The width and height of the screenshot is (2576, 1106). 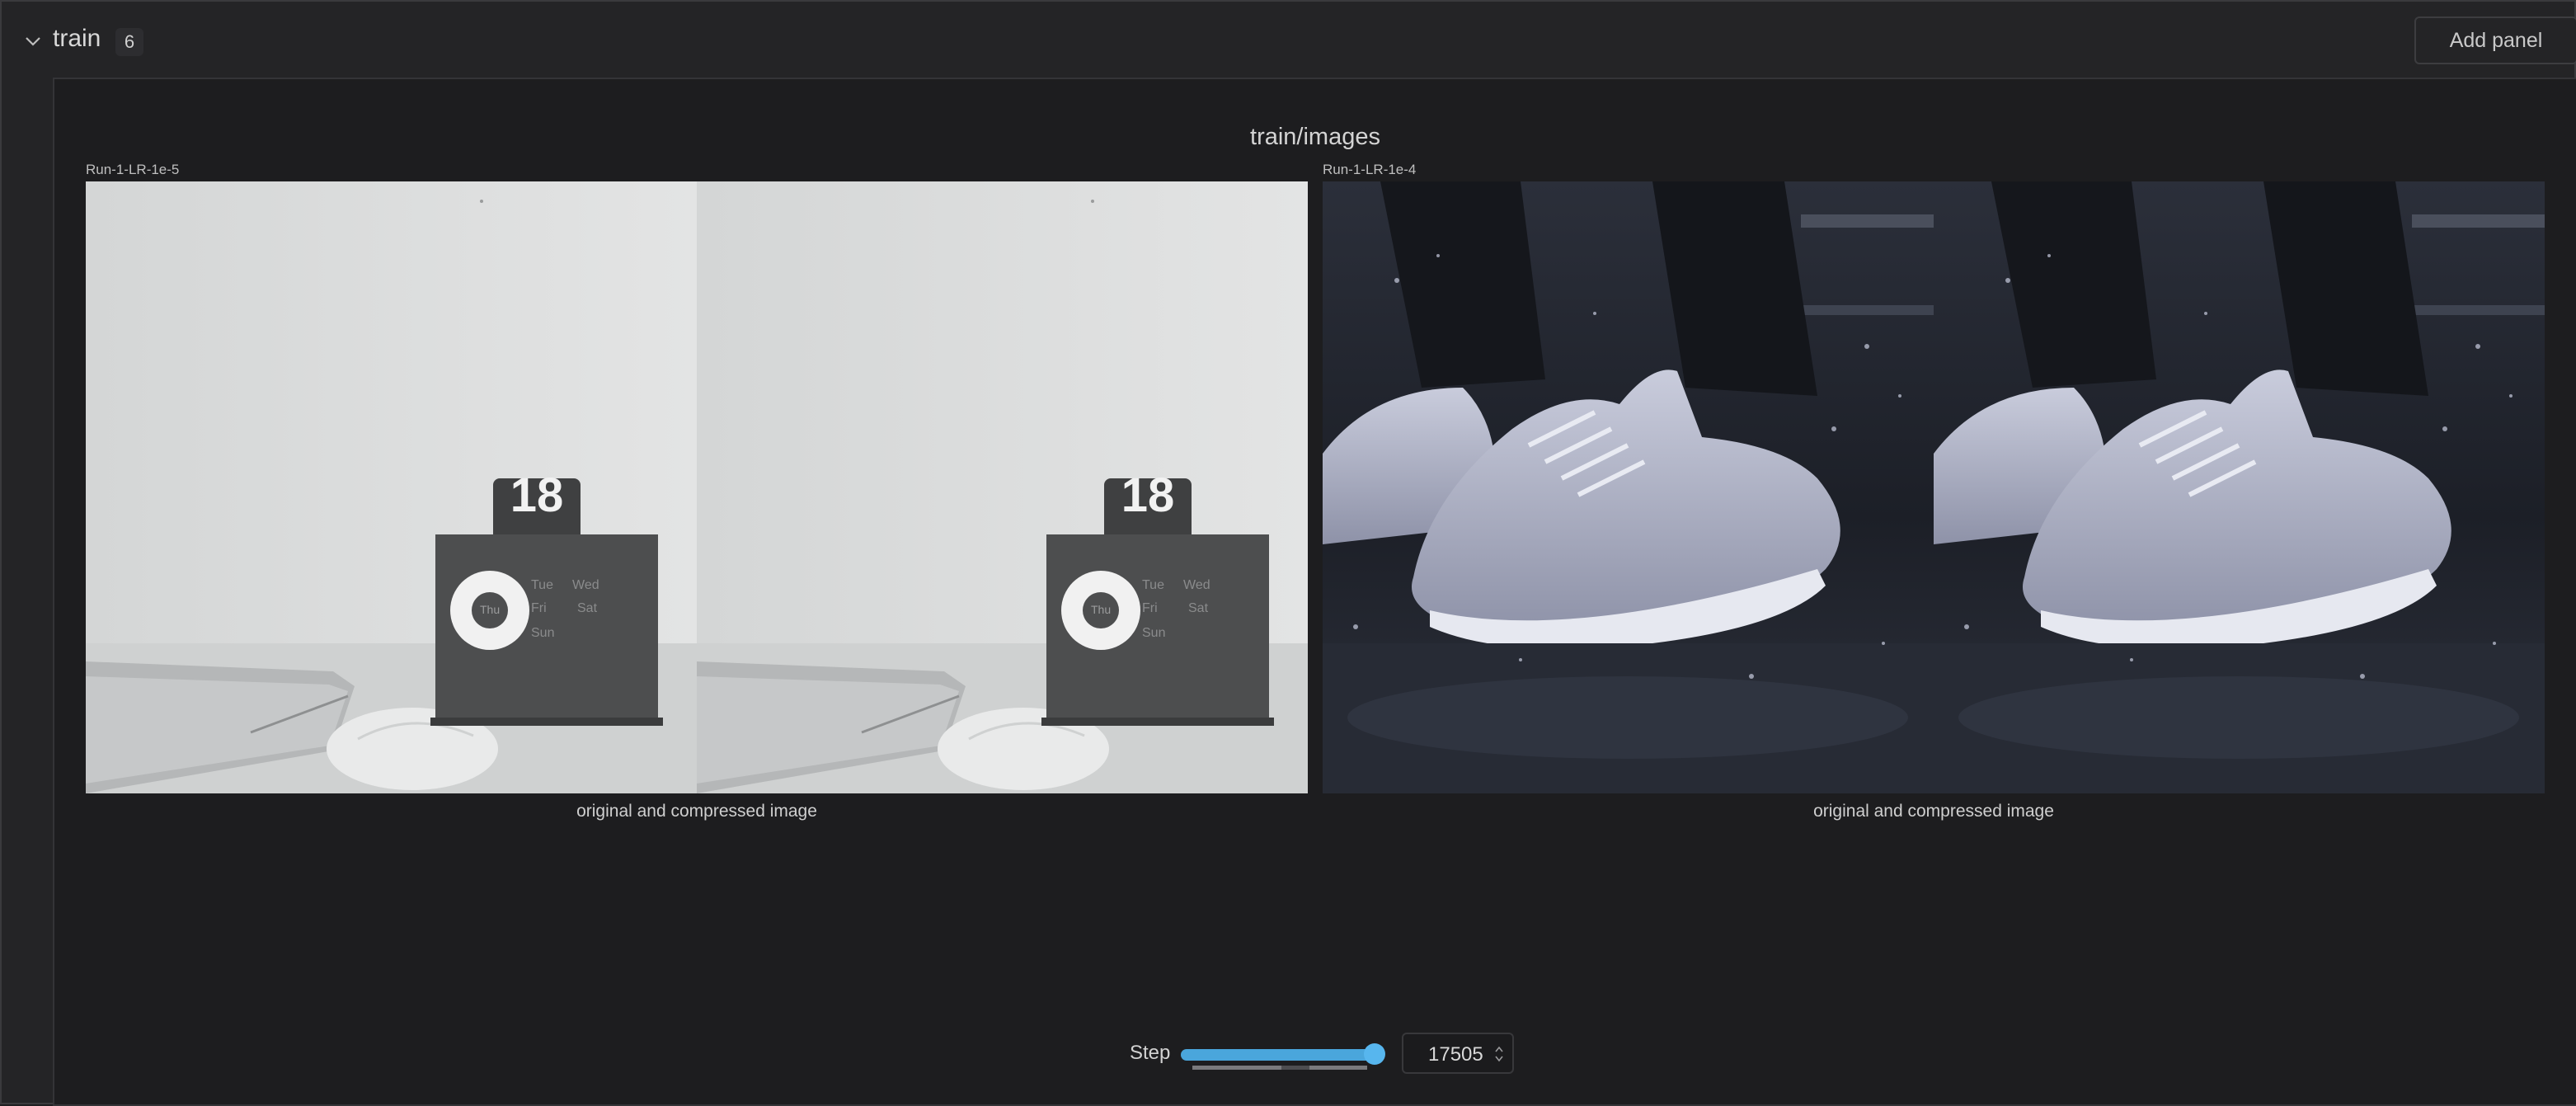 I want to click on svg-text: Wed, so click(x=585, y=585).